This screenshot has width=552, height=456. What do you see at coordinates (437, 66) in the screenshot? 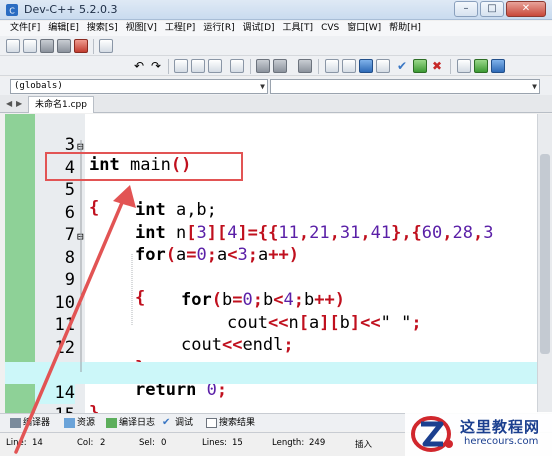
I see `stop-icon: ✖` at bounding box center [437, 66].